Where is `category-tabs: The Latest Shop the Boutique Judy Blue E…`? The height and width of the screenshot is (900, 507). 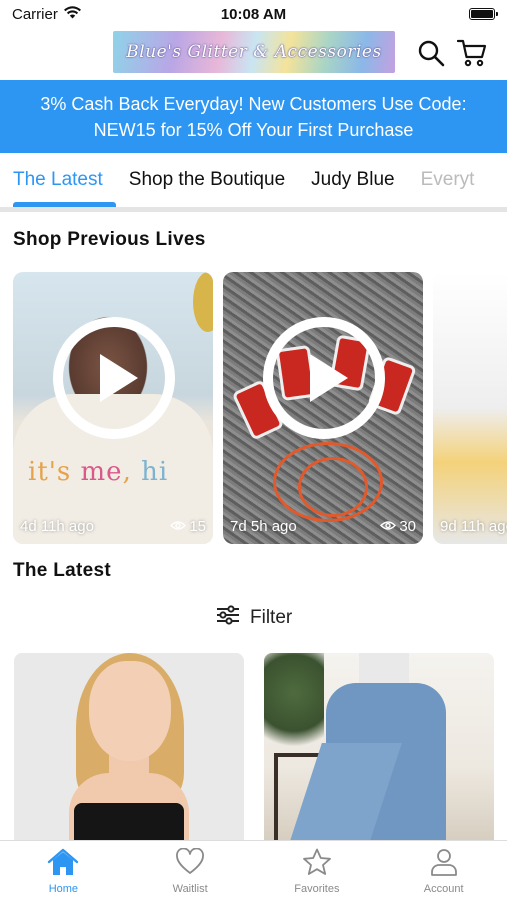
category-tabs: The Latest Shop the Boutique Judy Blue E… is located at coordinates (253, 180).